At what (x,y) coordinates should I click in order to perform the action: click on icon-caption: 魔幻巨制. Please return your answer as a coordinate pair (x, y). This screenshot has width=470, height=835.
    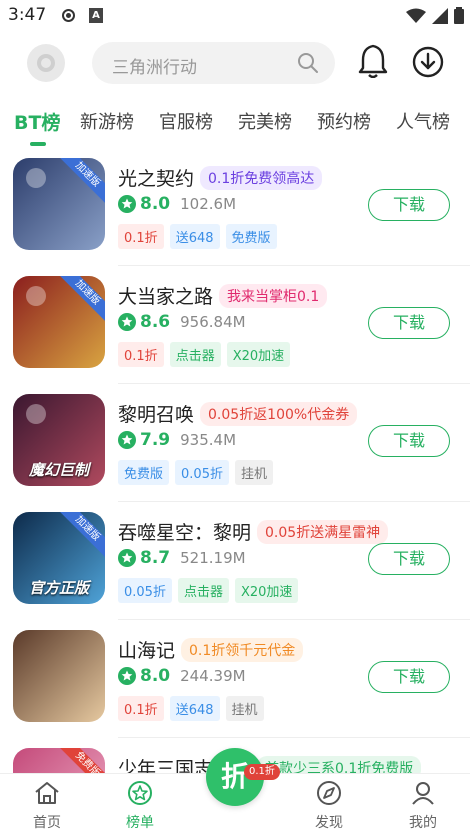
    Looking at the image, I should click on (58, 470).